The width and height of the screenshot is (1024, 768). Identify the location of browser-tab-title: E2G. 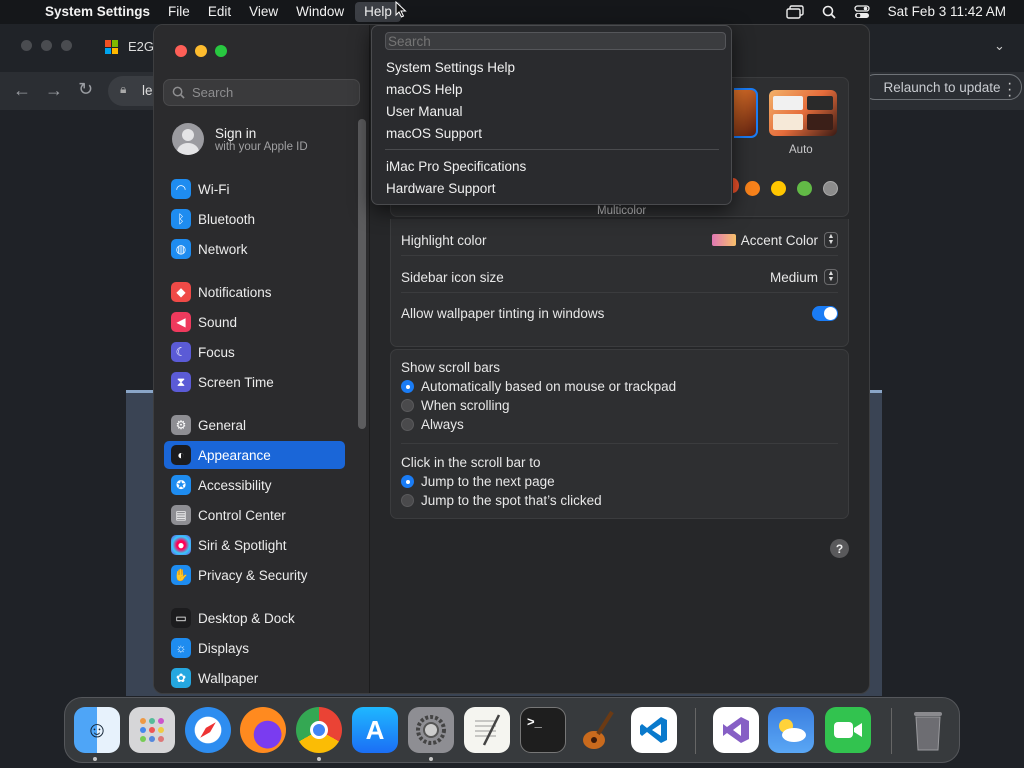
(141, 46).